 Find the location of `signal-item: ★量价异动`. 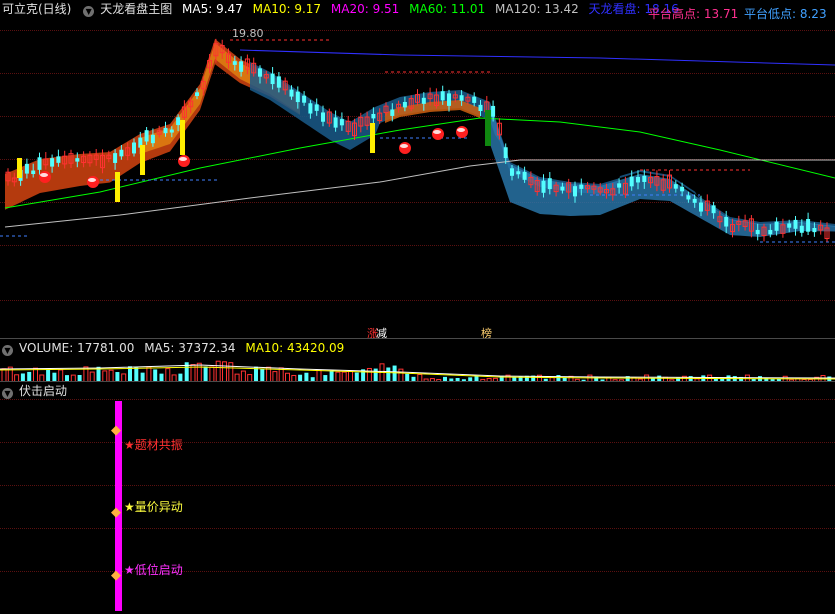

signal-item: ★量价异动 is located at coordinates (153, 506).